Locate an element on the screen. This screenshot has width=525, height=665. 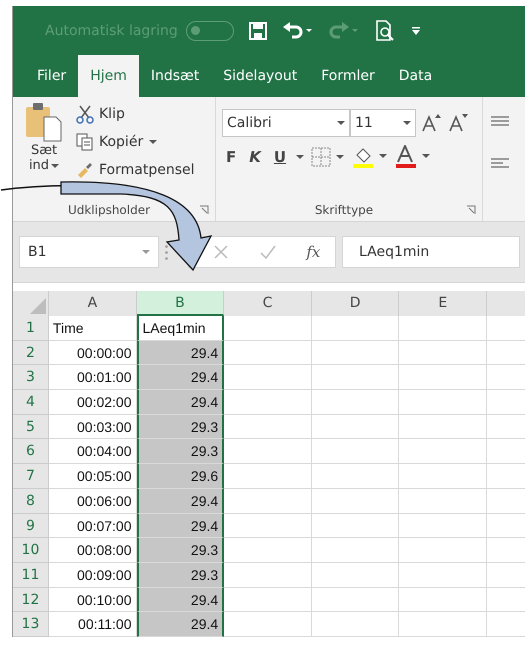
undo-icon is located at coordinates (298, 30).